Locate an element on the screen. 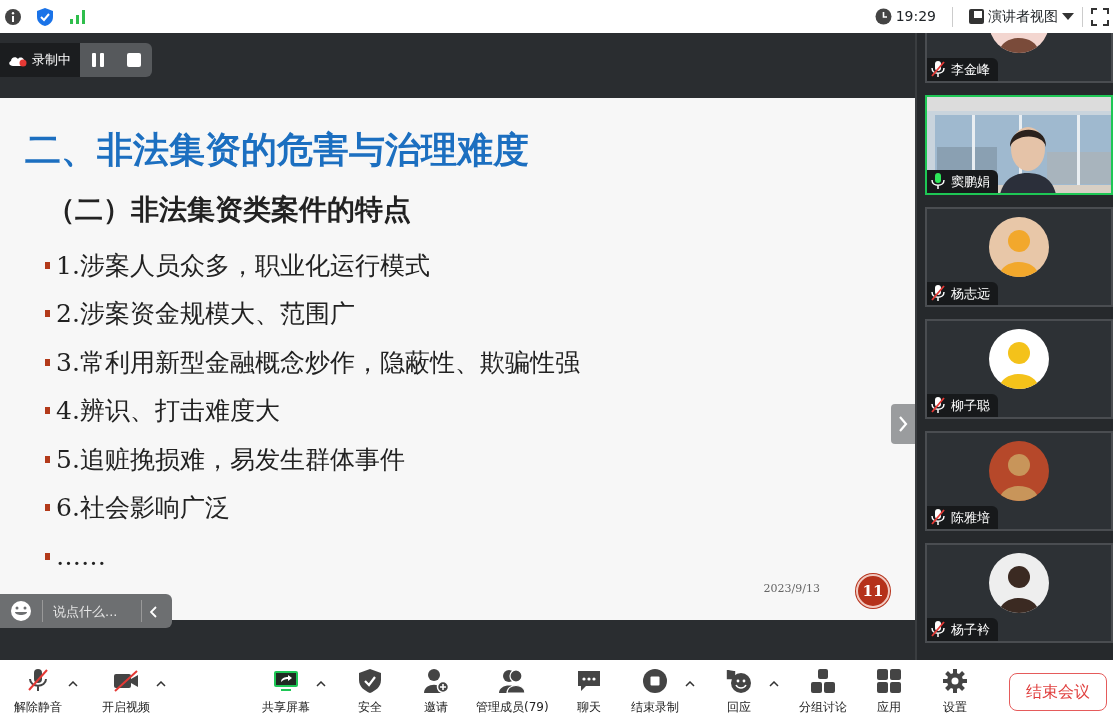 This screenshot has height=723, width=1113. end-meeting-button: 结束会议 is located at coordinates (1058, 691).